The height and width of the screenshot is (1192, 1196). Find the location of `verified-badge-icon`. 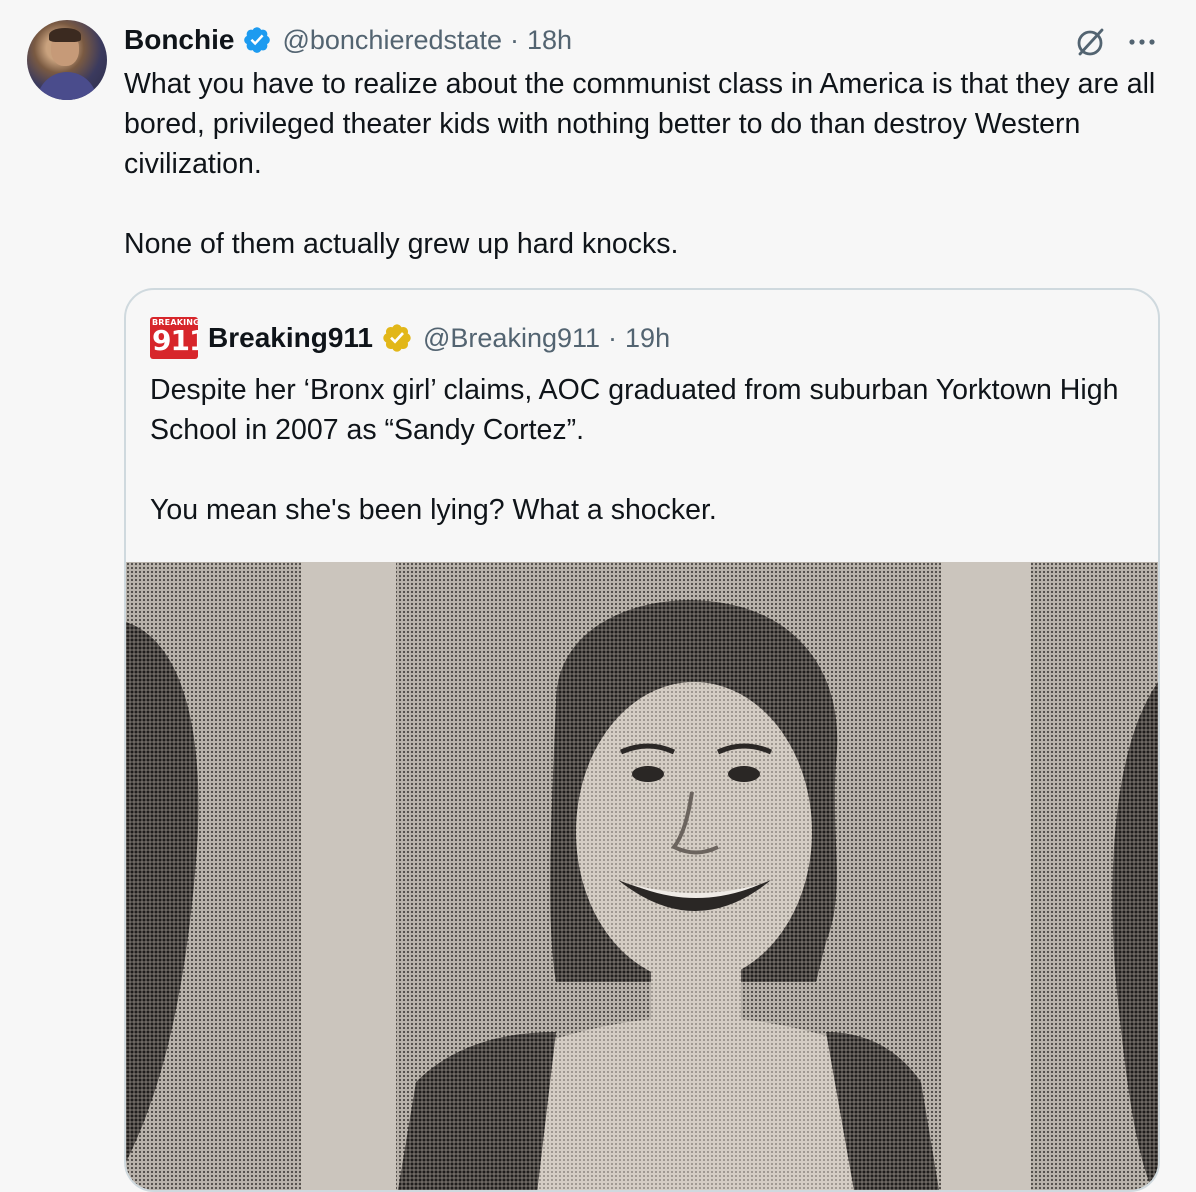

verified-badge-icon is located at coordinates (257, 40).